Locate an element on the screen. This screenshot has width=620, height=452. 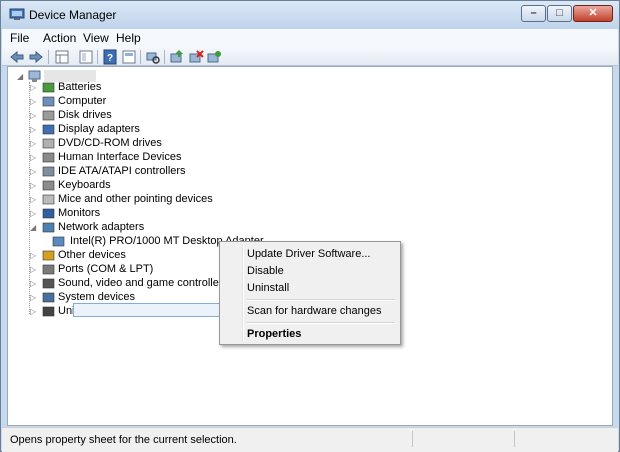
back-icon is located at coordinates (17, 57).